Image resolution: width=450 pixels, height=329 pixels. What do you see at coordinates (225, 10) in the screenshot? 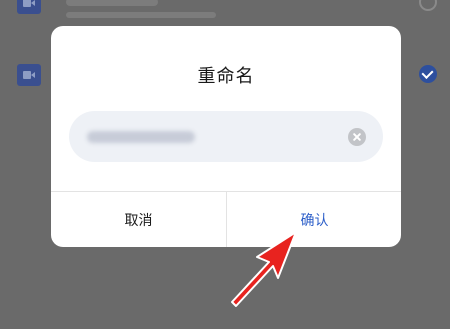
I see `background-list-row` at bounding box center [225, 10].